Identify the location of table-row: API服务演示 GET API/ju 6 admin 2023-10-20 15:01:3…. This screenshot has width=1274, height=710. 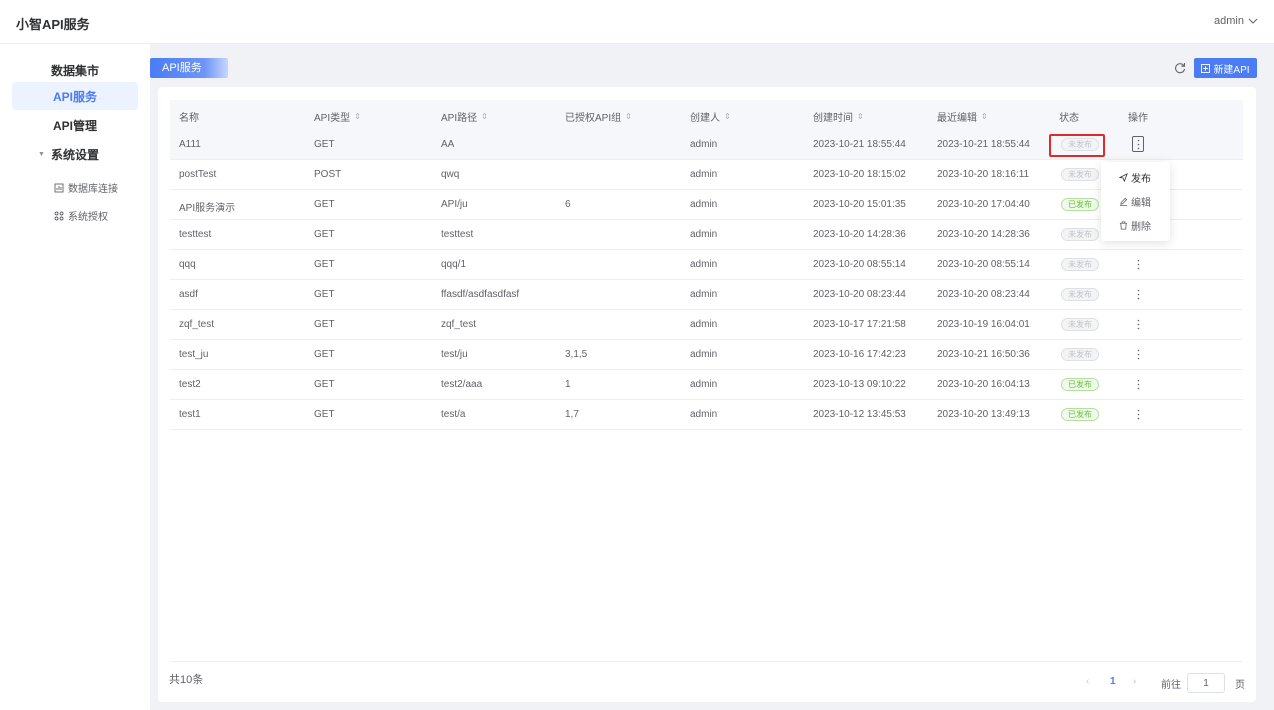
(706, 205).